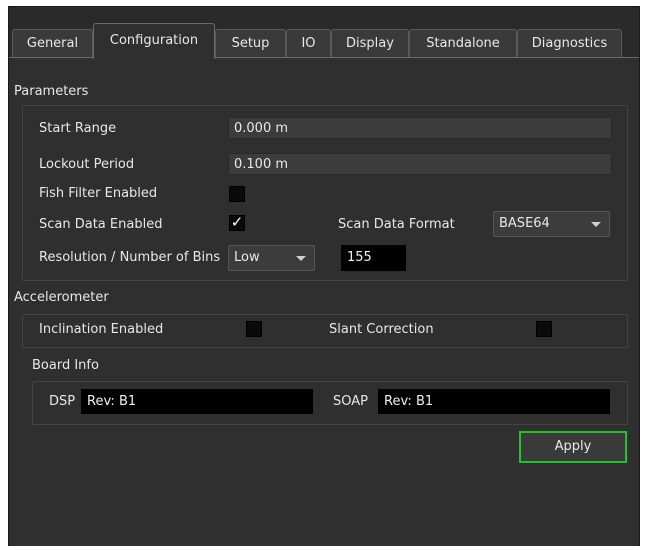  Describe the element at coordinates (65, 365) in the screenshot. I see `board-info-title: Board Info` at that location.